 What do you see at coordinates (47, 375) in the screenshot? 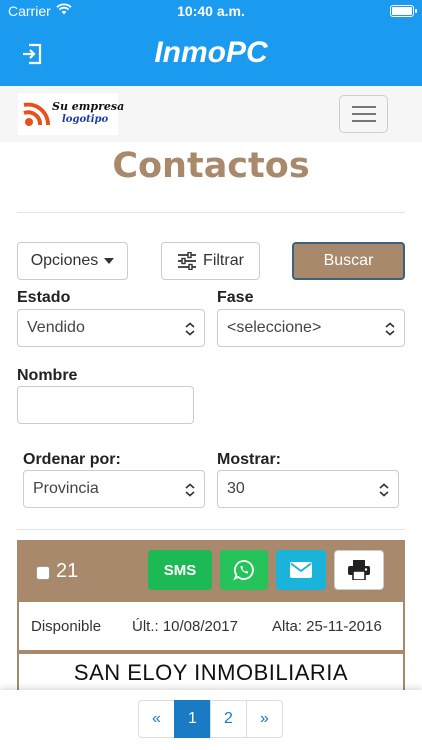
I see `nombre-label: Nombre` at bounding box center [47, 375].